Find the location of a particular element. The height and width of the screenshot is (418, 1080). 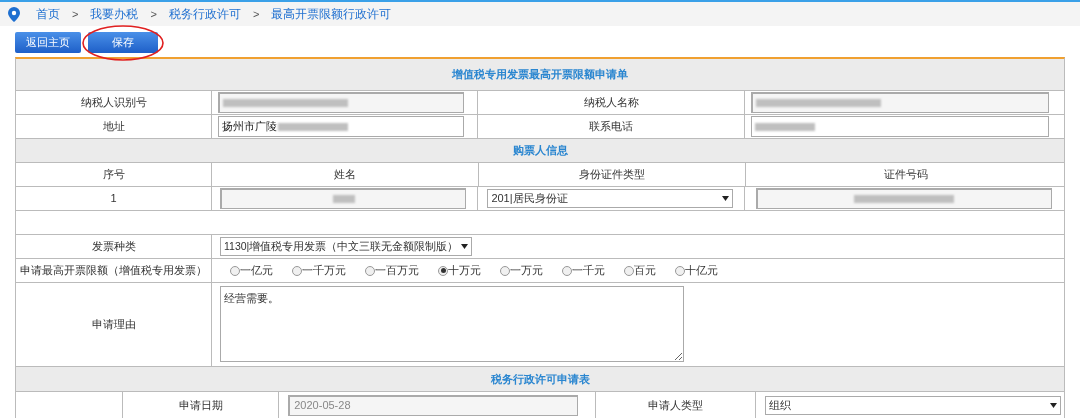

field-label: 发票种类 is located at coordinates (113, 247).